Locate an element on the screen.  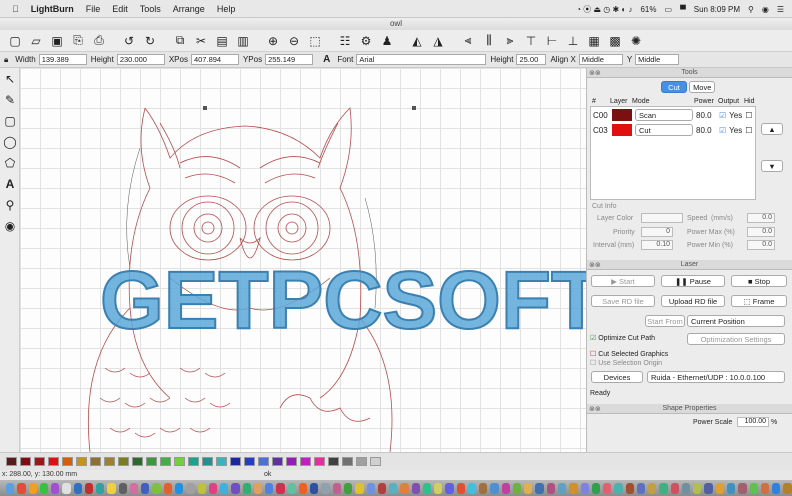
align-right-icon: ⫸ is located at coordinates (510, 41).